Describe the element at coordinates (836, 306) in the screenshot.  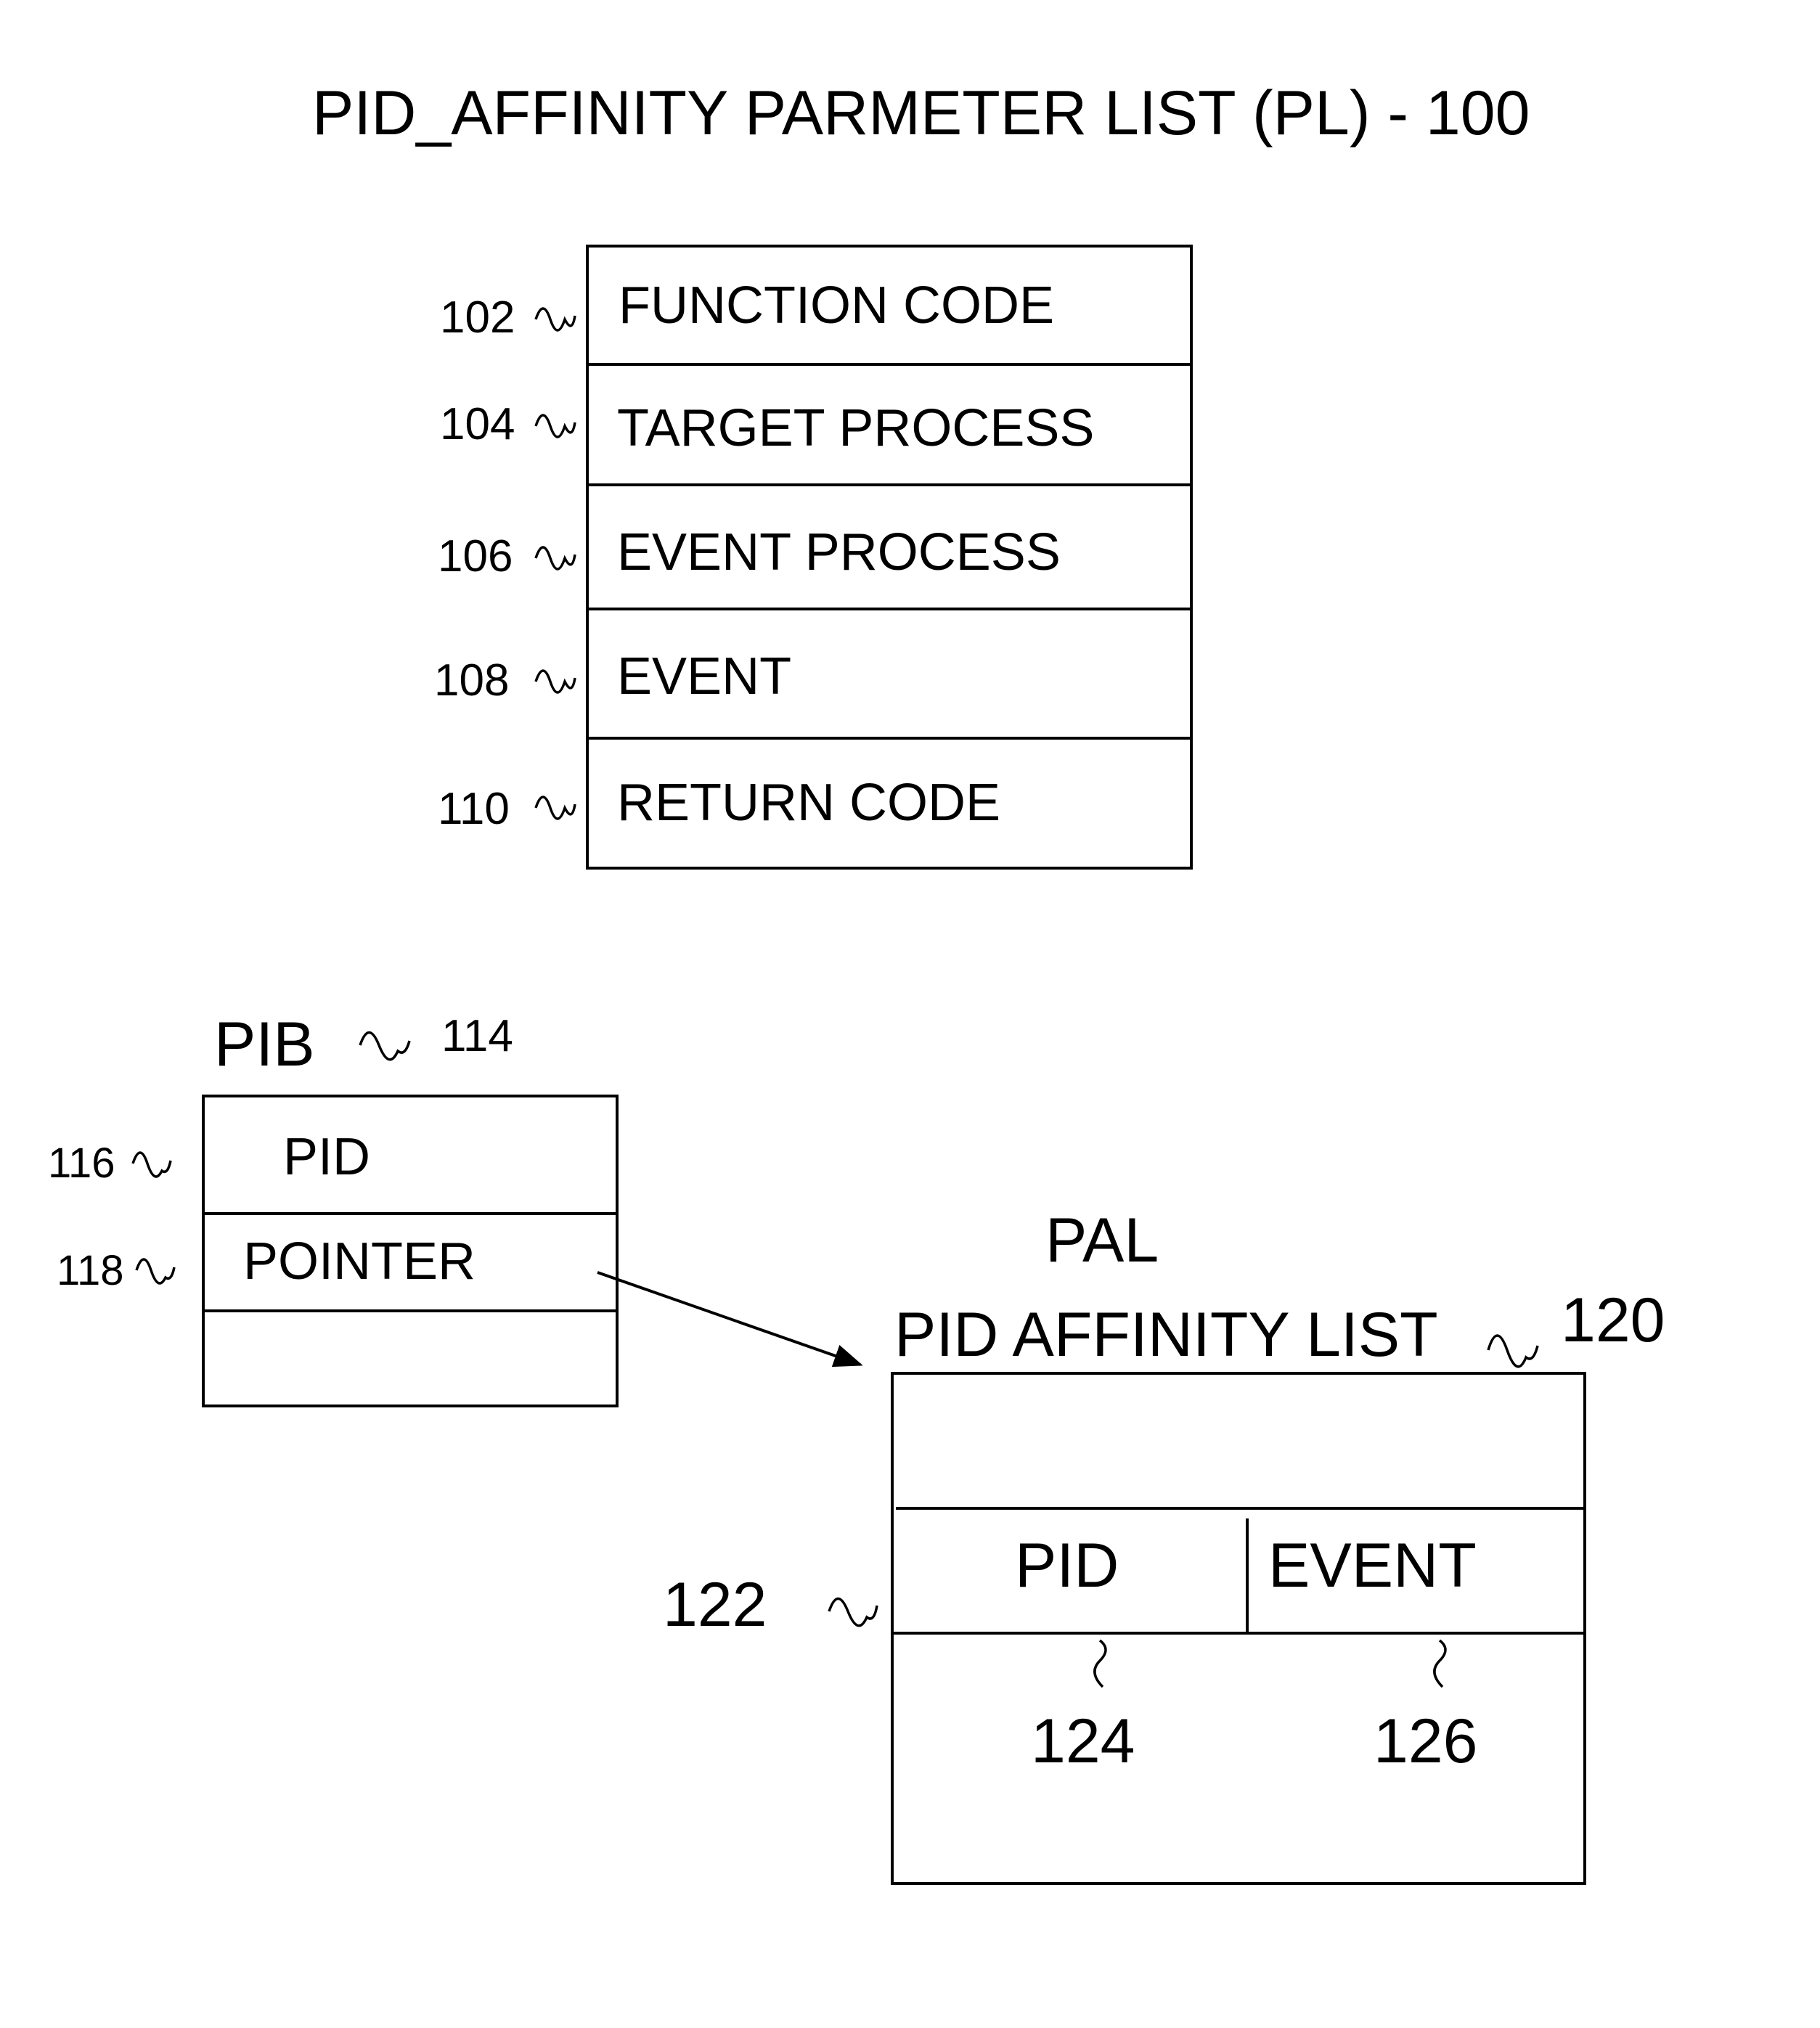
I see `pl-row-label: FUNCTION CODE` at that location.